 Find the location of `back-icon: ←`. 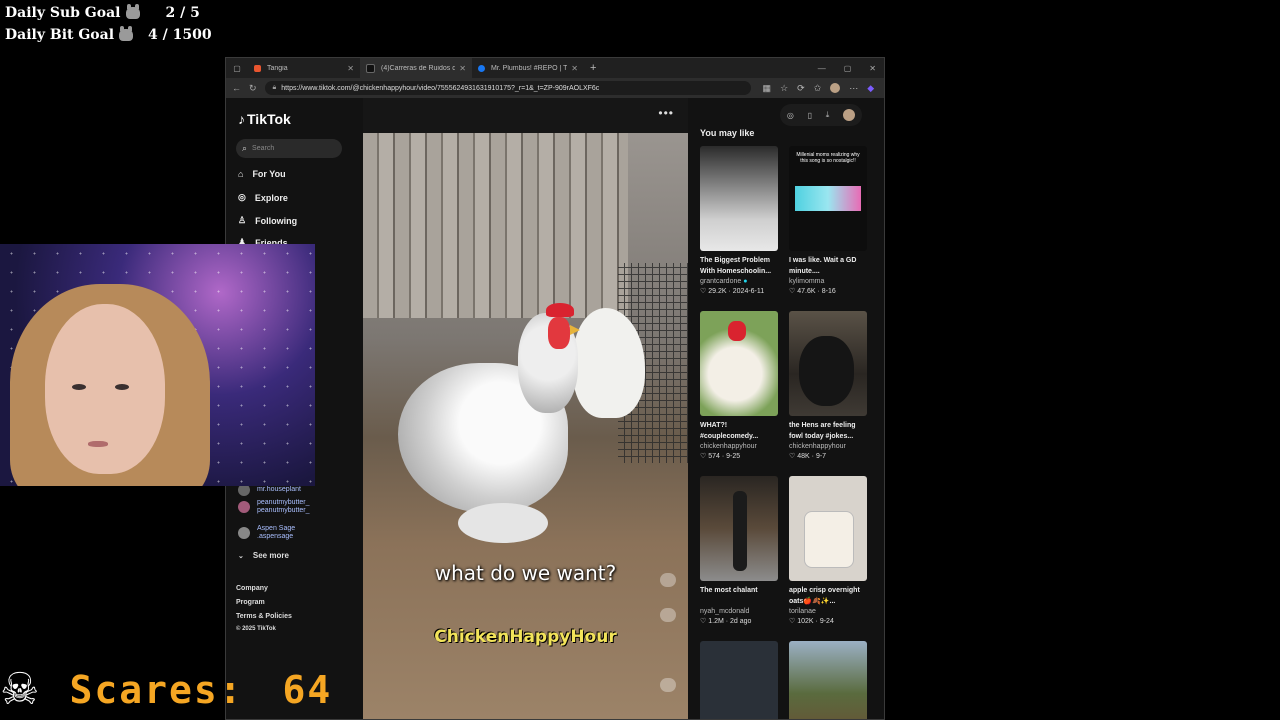

back-icon: ← is located at coordinates (236, 88).